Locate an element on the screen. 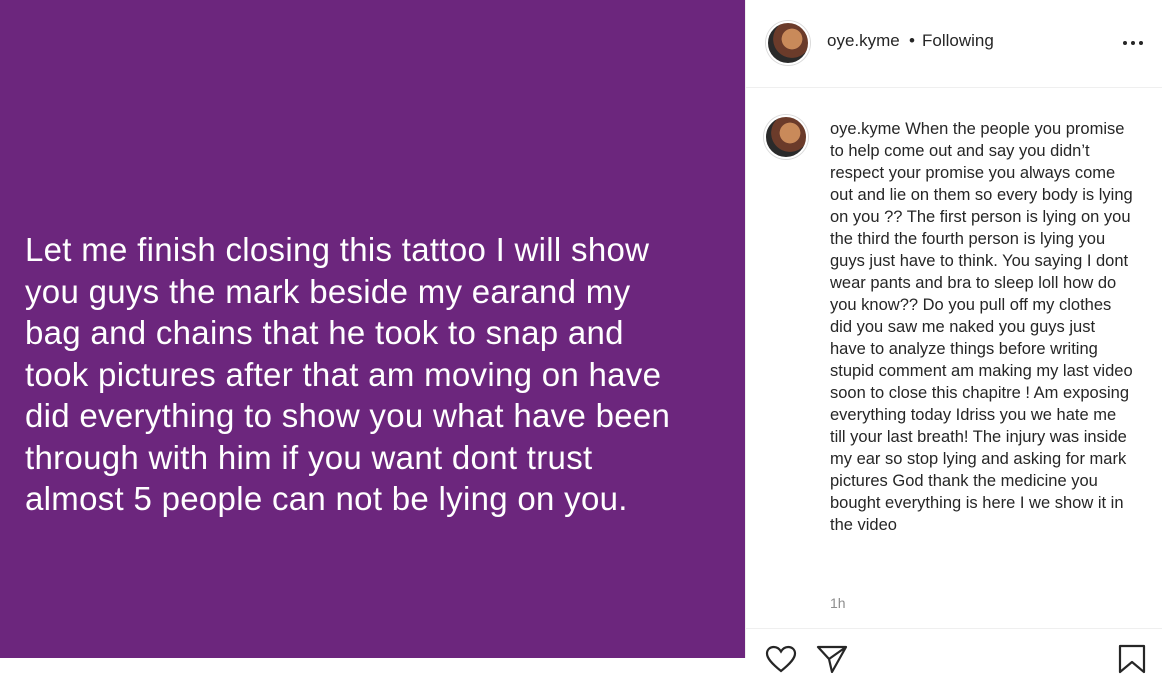 The height and width of the screenshot is (674, 1162). username-link: oye.kyme is located at coordinates (863, 41).